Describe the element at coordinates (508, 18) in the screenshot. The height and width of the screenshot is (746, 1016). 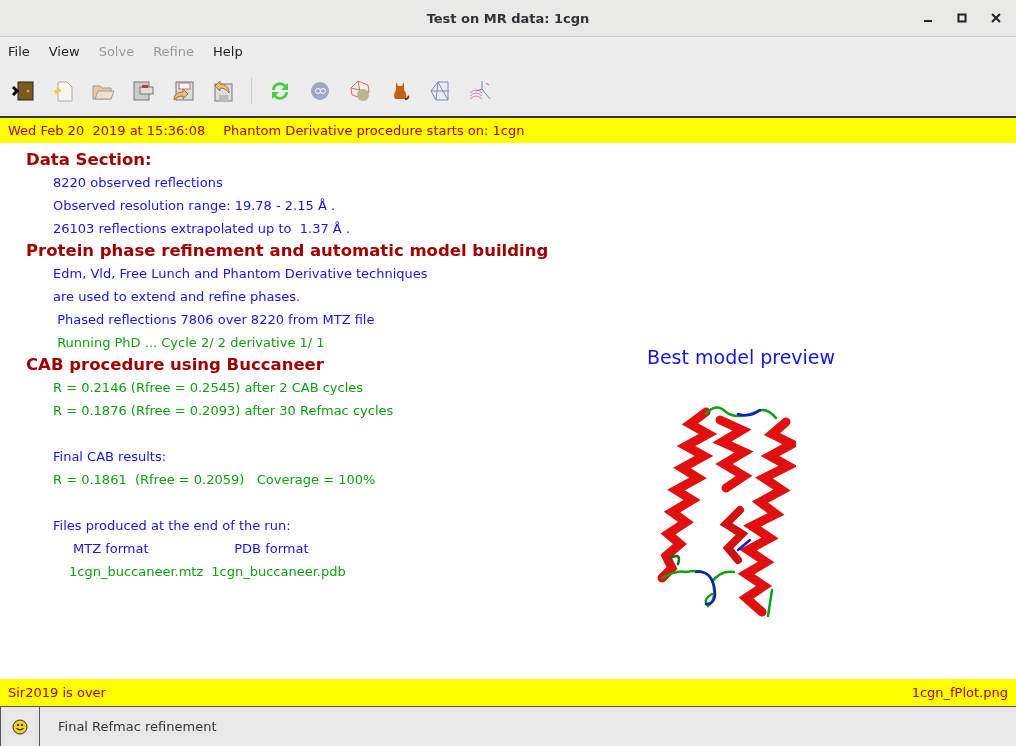
I see `window-title: Test on MR data: 1cgn` at that location.